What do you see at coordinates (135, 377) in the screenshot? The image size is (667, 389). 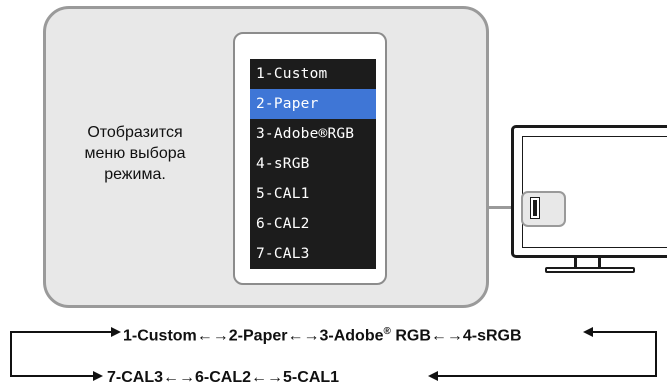 I see `seq-cal3: 7-CAL3` at bounding box center [135, 377].